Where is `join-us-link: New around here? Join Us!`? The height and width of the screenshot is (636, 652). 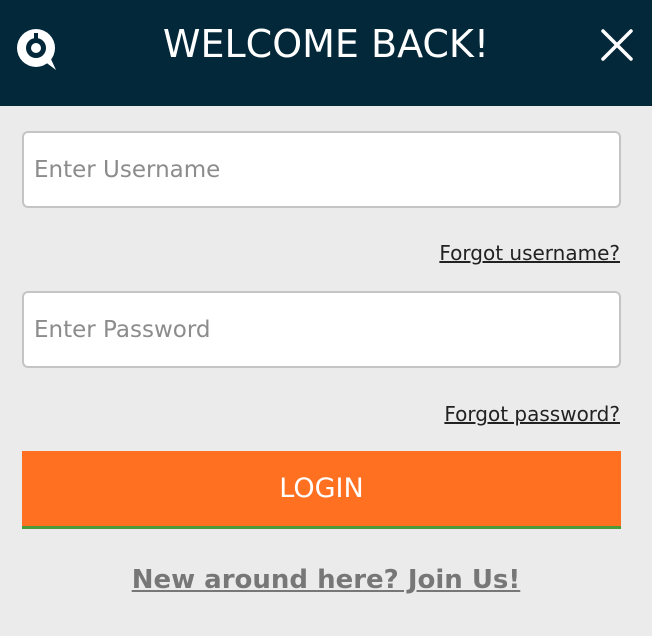 join-us-link: New around here? Join Us! is located at coordinates (326, 580).